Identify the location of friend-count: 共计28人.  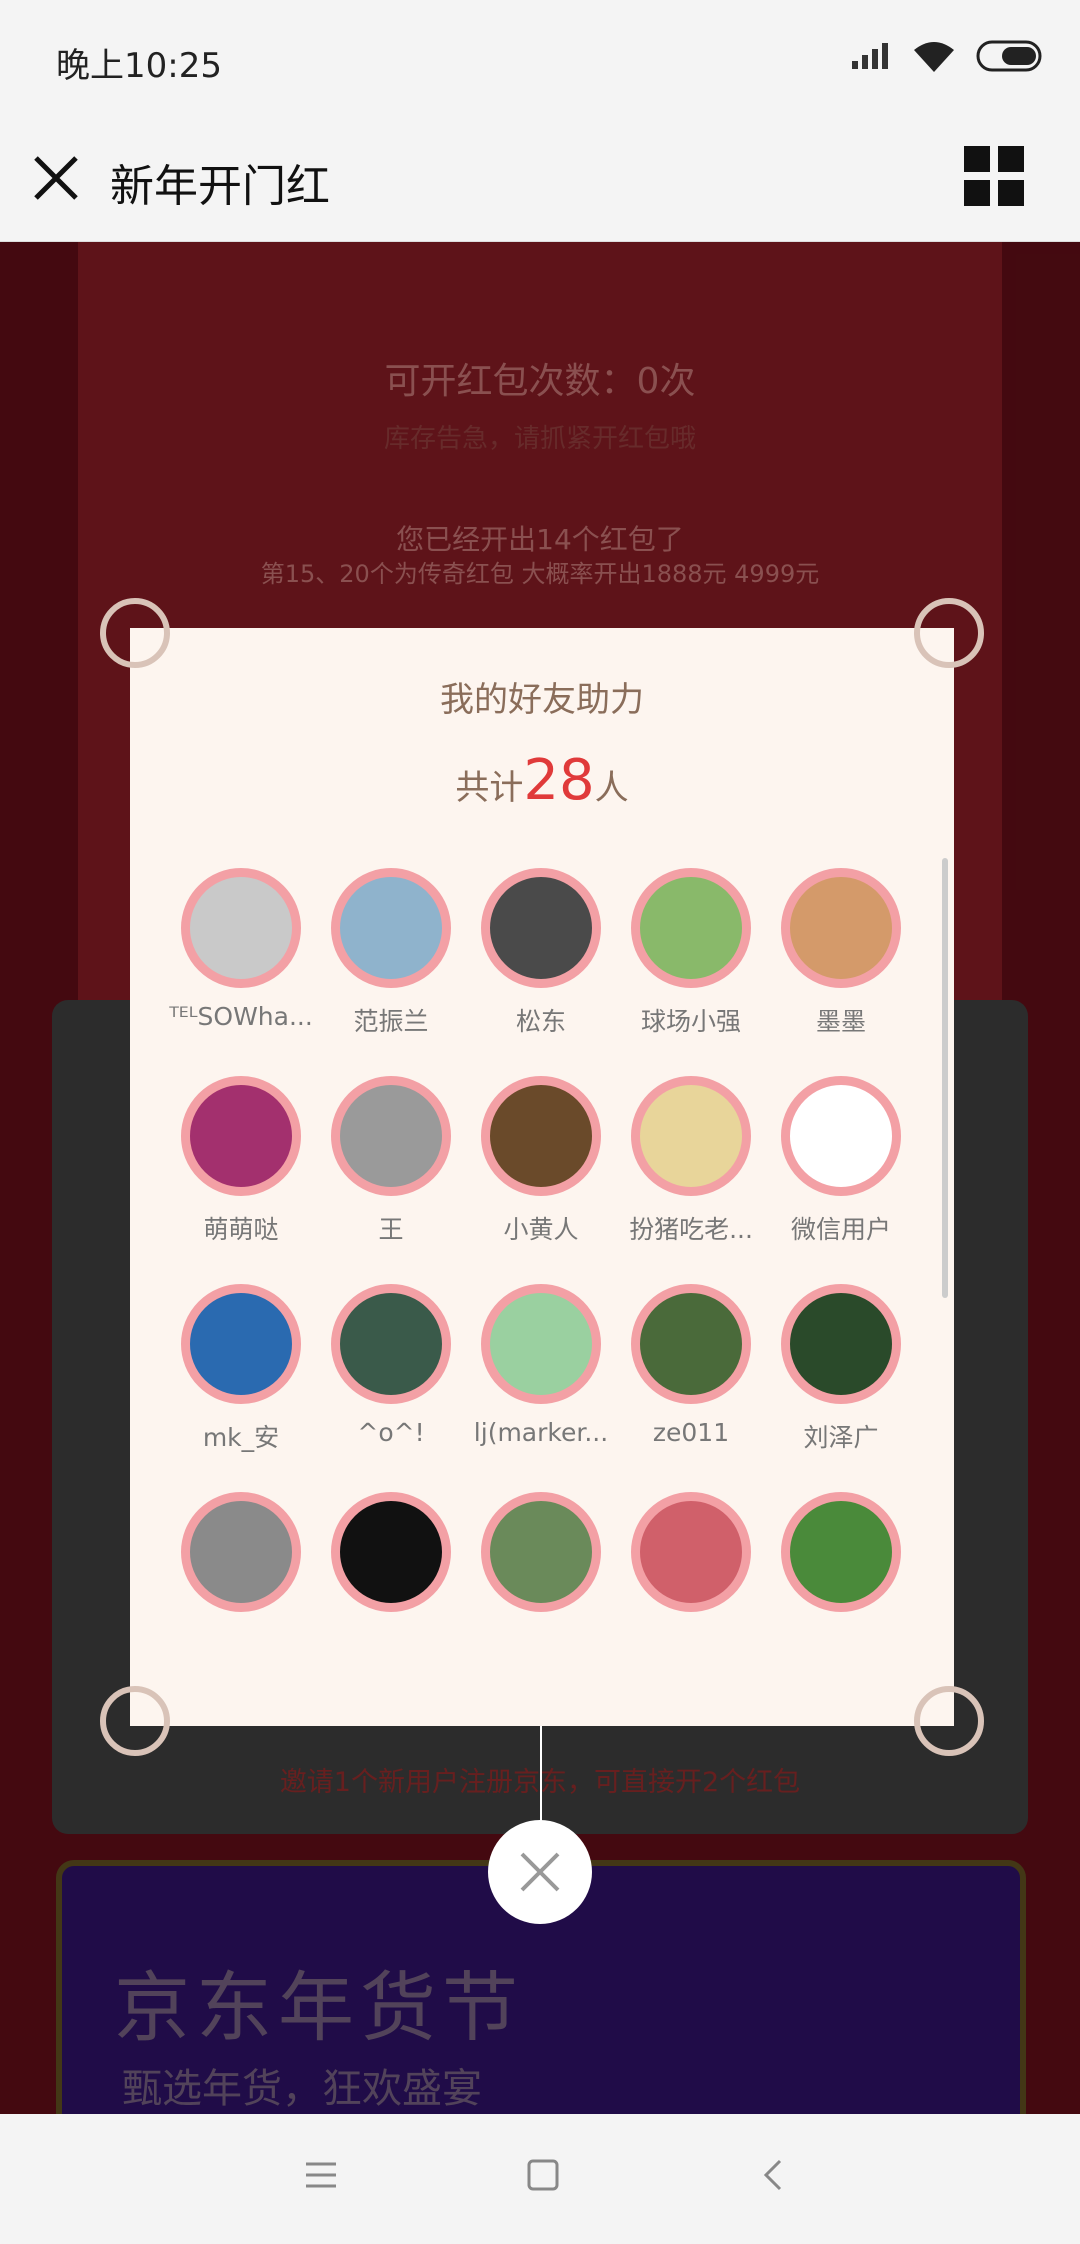
(542, 780).